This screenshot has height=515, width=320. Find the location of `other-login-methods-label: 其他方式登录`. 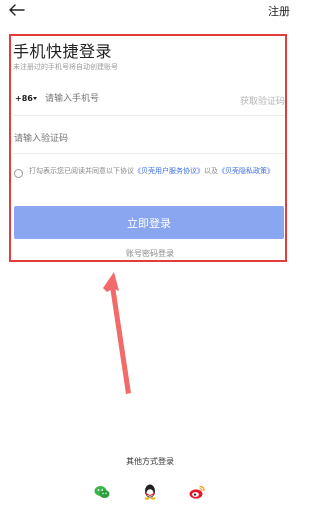

other-login-methods-label: 其他方式登录 is located at coordinates (150, 461).